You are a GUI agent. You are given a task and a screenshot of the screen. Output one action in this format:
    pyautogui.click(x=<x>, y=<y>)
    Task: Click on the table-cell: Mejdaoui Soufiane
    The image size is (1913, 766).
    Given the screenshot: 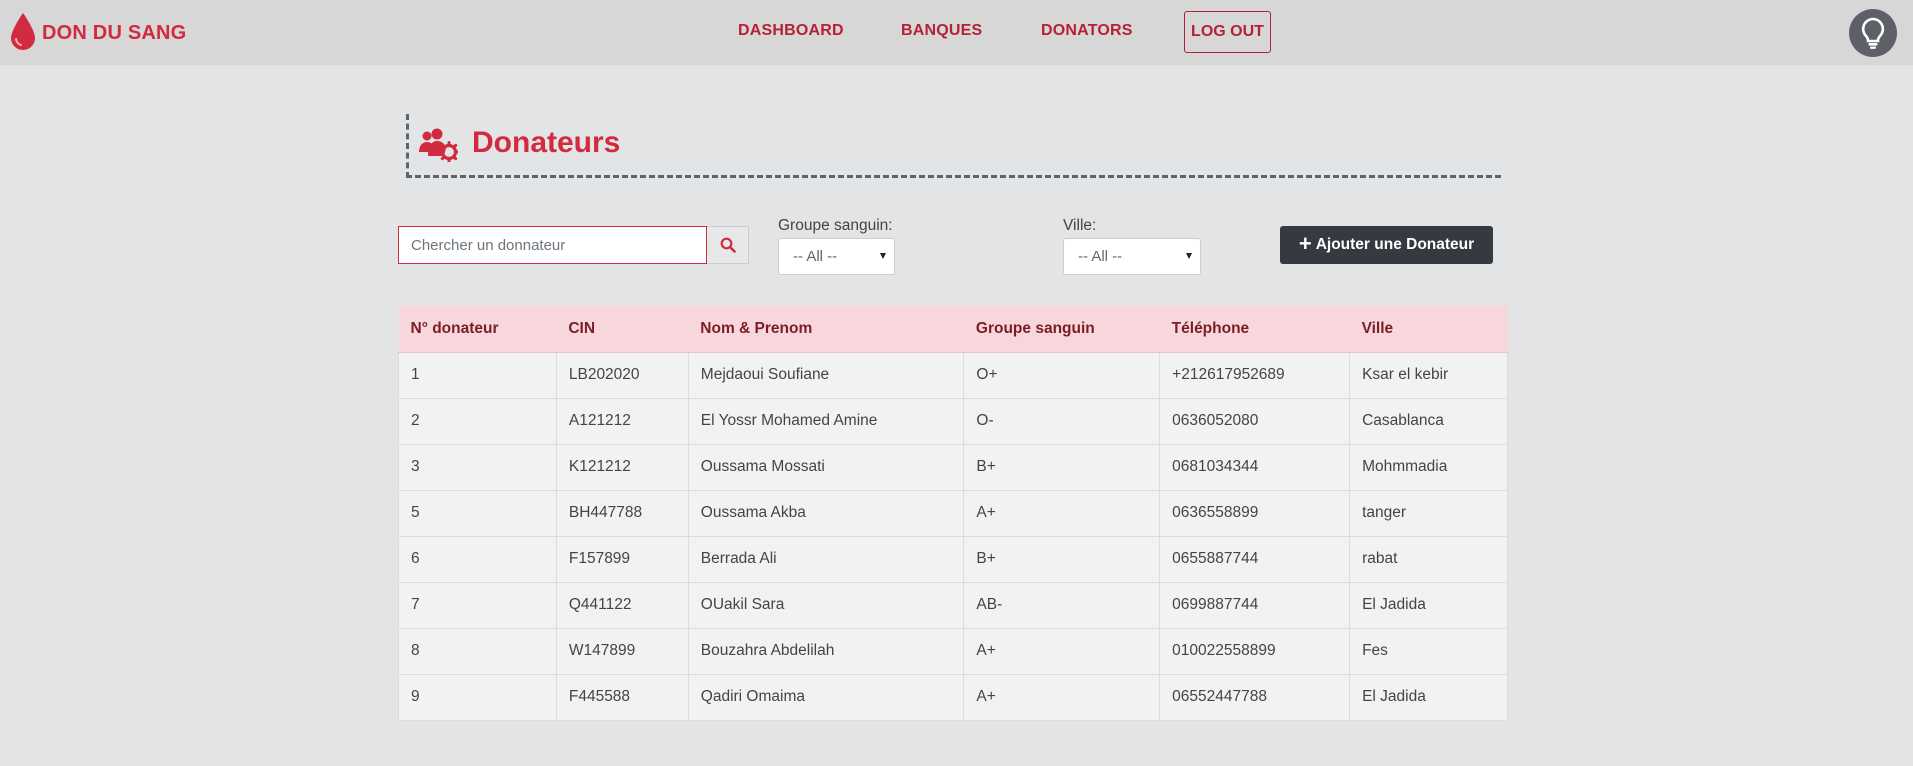 What is the action you would take?
    pyautogui.click(x=826, y=374)
    